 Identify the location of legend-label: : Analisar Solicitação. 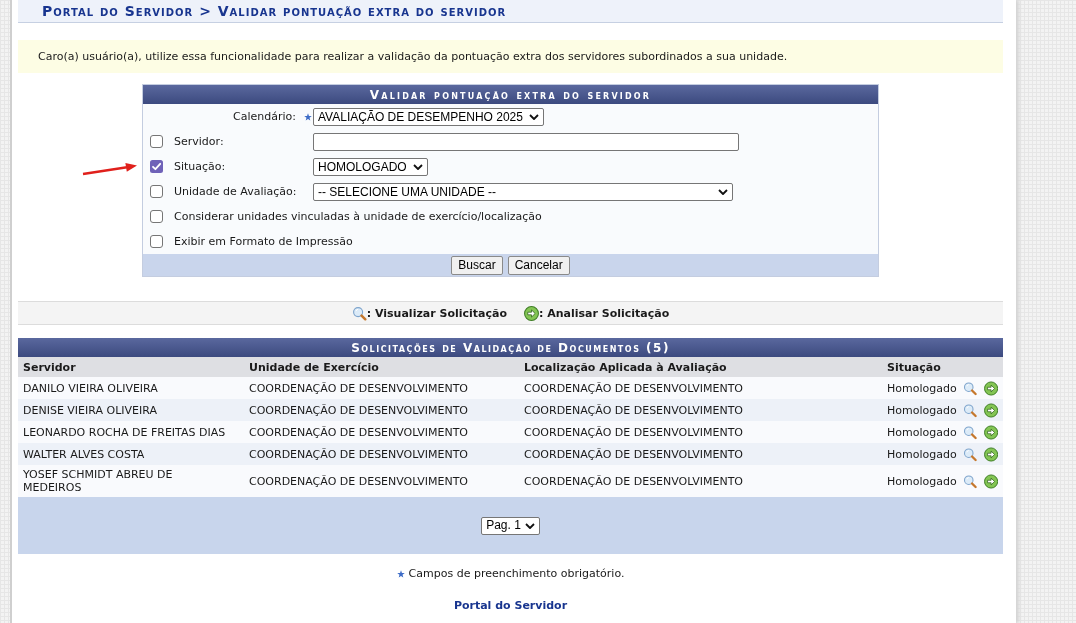
(604, 313).